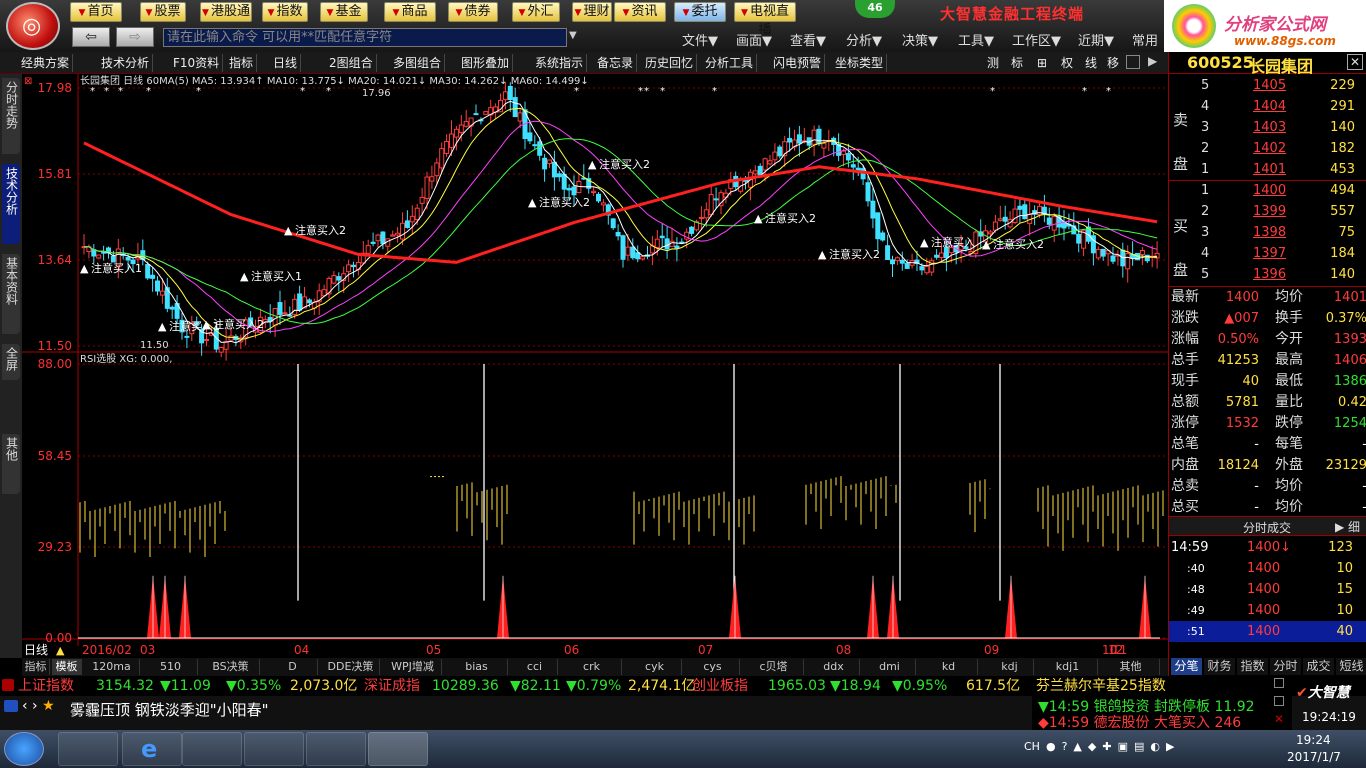  What do you see at coordinates (125, 686) in the screenshot?
I see `index-ticker-item: 3154.32` at bounding box center [125, 686].